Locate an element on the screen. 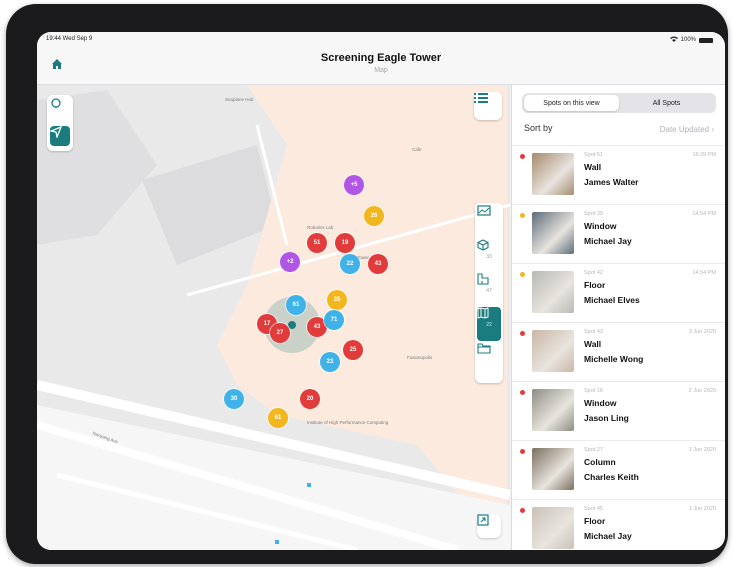 The width and height of the screenshot is (733, 567). spot-cluster-marker: 27 is located at coordinates (280, 333).